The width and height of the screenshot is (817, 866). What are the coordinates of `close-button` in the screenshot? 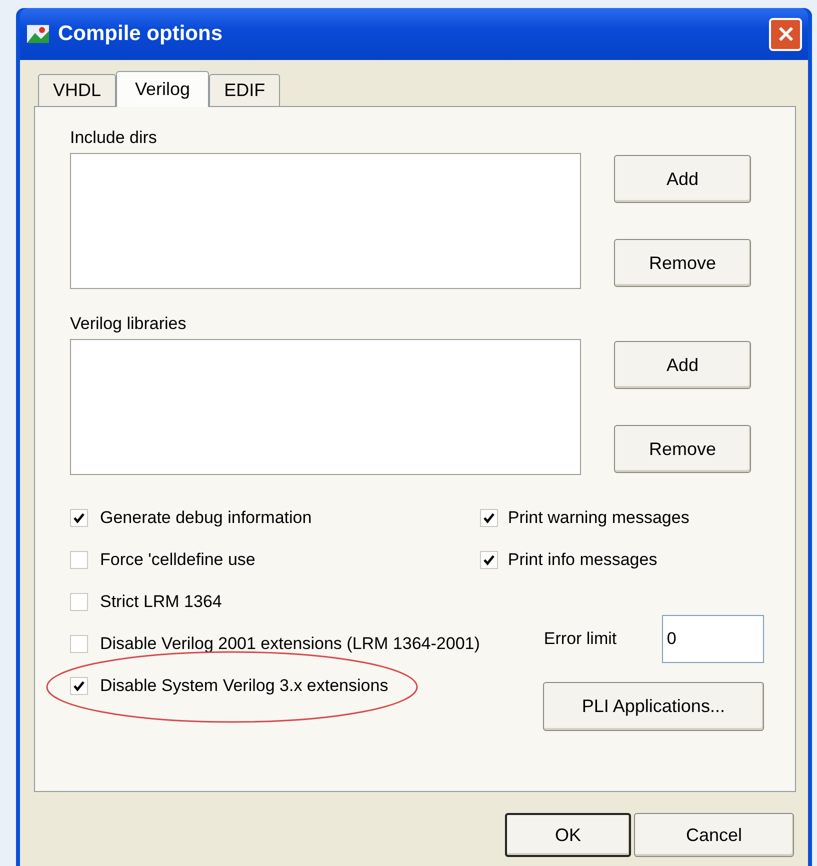 It's located at (785, 34).